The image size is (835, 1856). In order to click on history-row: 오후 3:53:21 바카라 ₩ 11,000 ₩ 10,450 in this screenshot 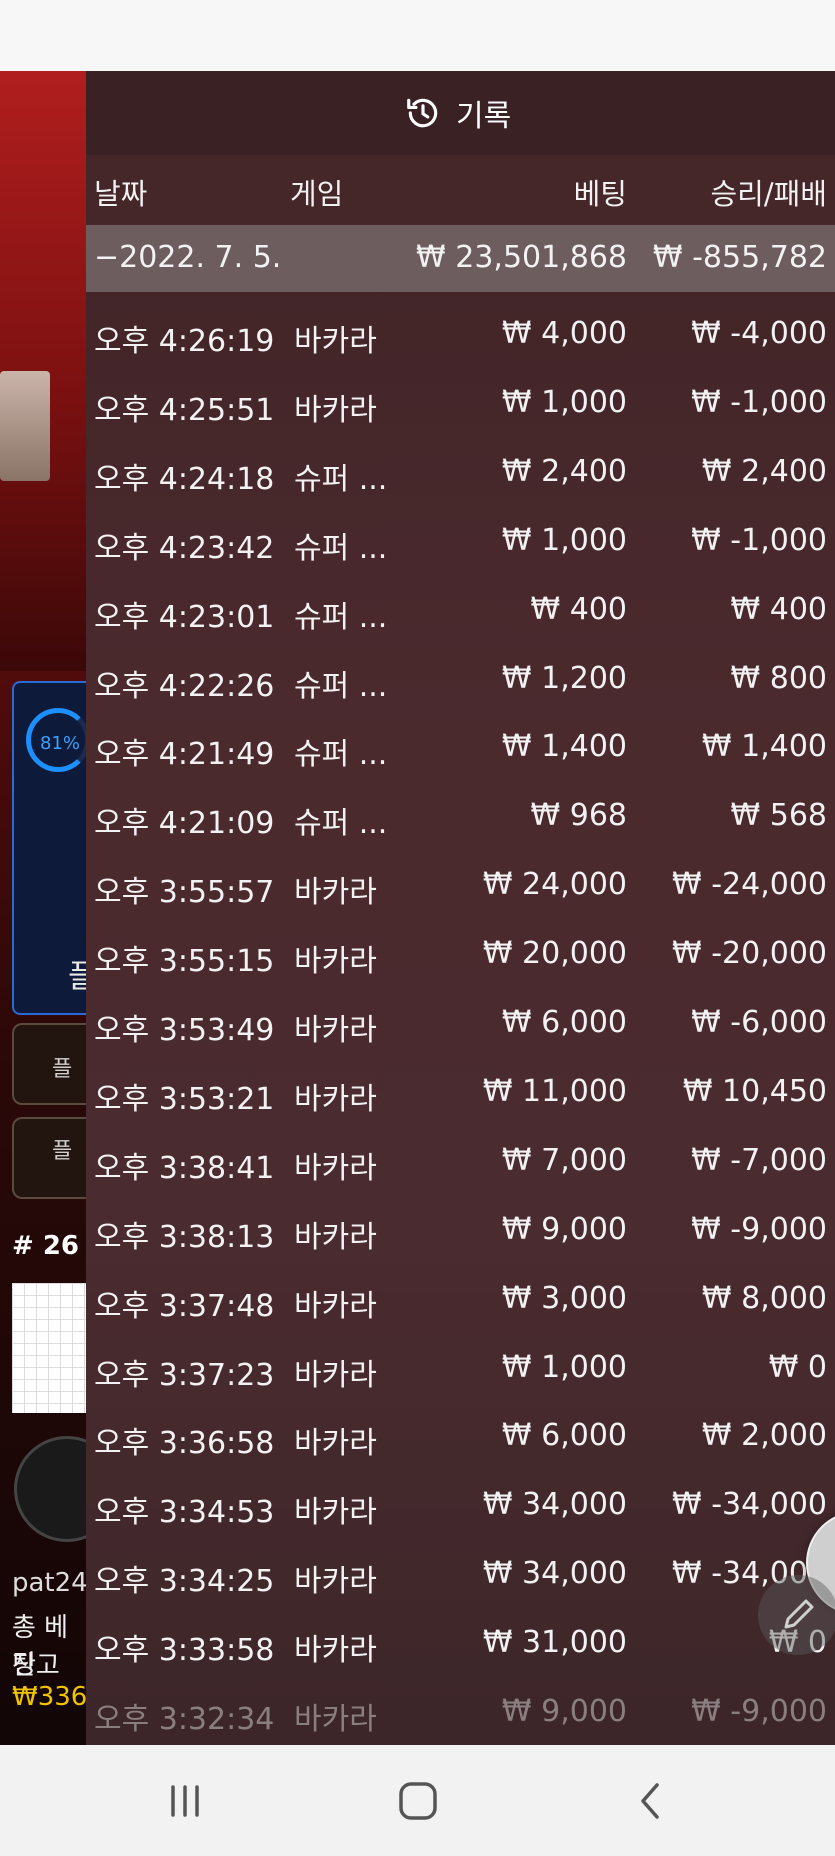, I will do `click(460, 1091)`.